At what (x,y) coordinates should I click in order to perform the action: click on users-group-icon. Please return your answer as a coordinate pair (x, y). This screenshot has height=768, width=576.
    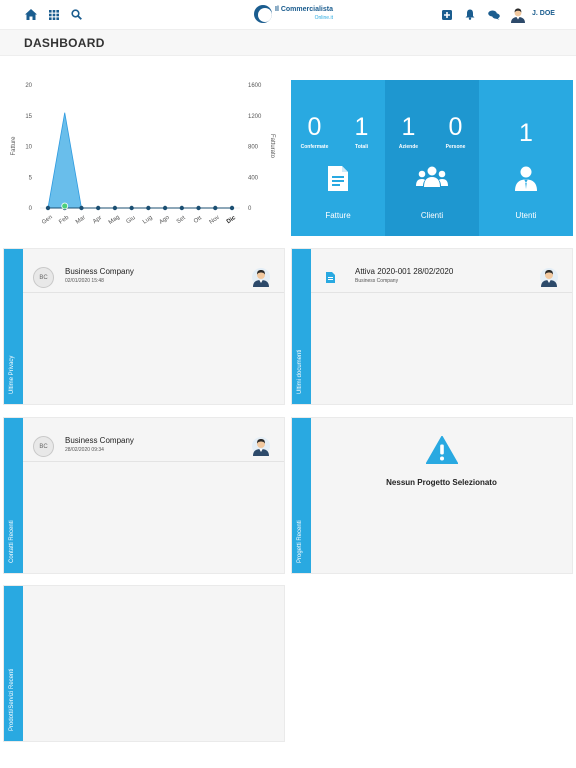
    Looking at the image, I should click on (432, 177).